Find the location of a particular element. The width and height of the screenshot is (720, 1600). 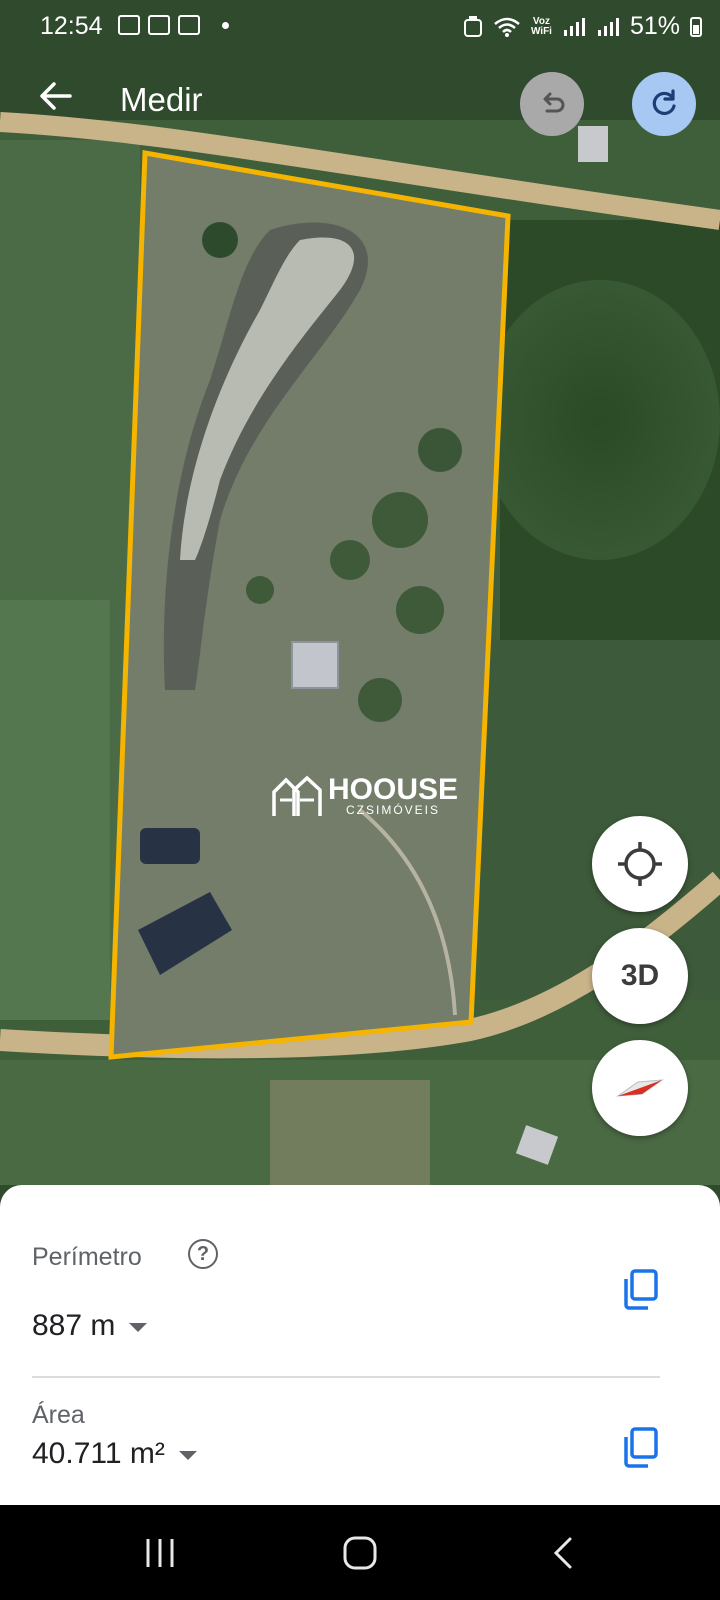

gallery-icon is located at coordinates (129, 25).